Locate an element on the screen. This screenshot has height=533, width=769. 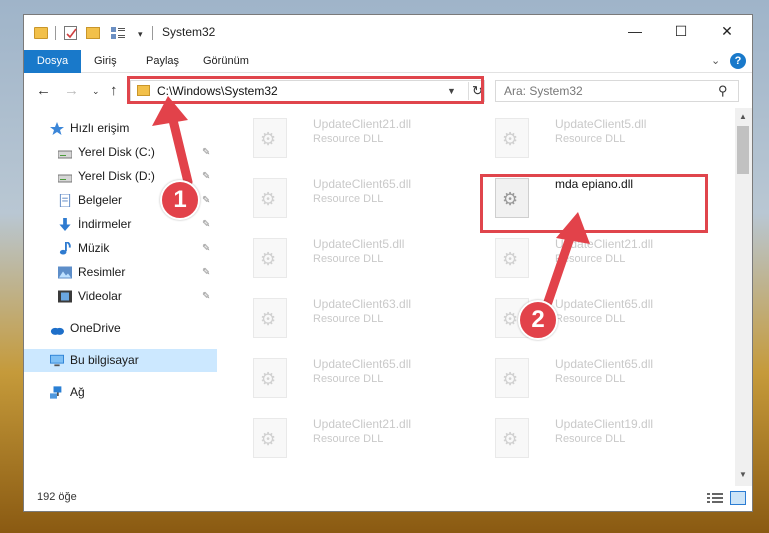
sidebar-item-label: Belgeler is located at coordinates (100, 200).